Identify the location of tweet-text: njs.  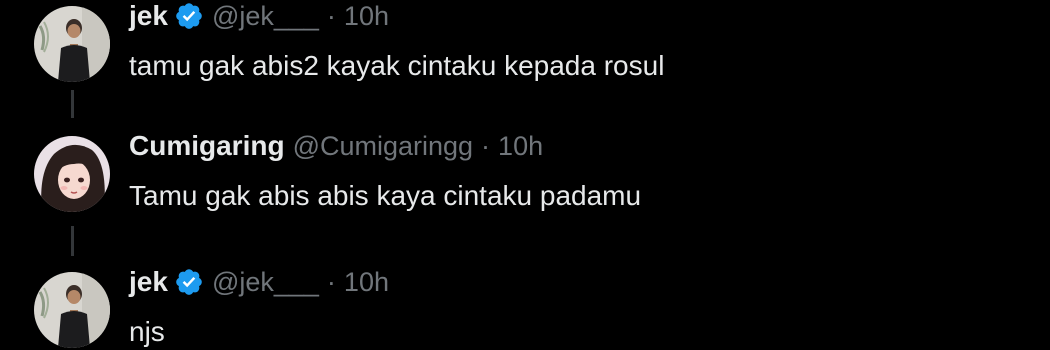
(147, 331).